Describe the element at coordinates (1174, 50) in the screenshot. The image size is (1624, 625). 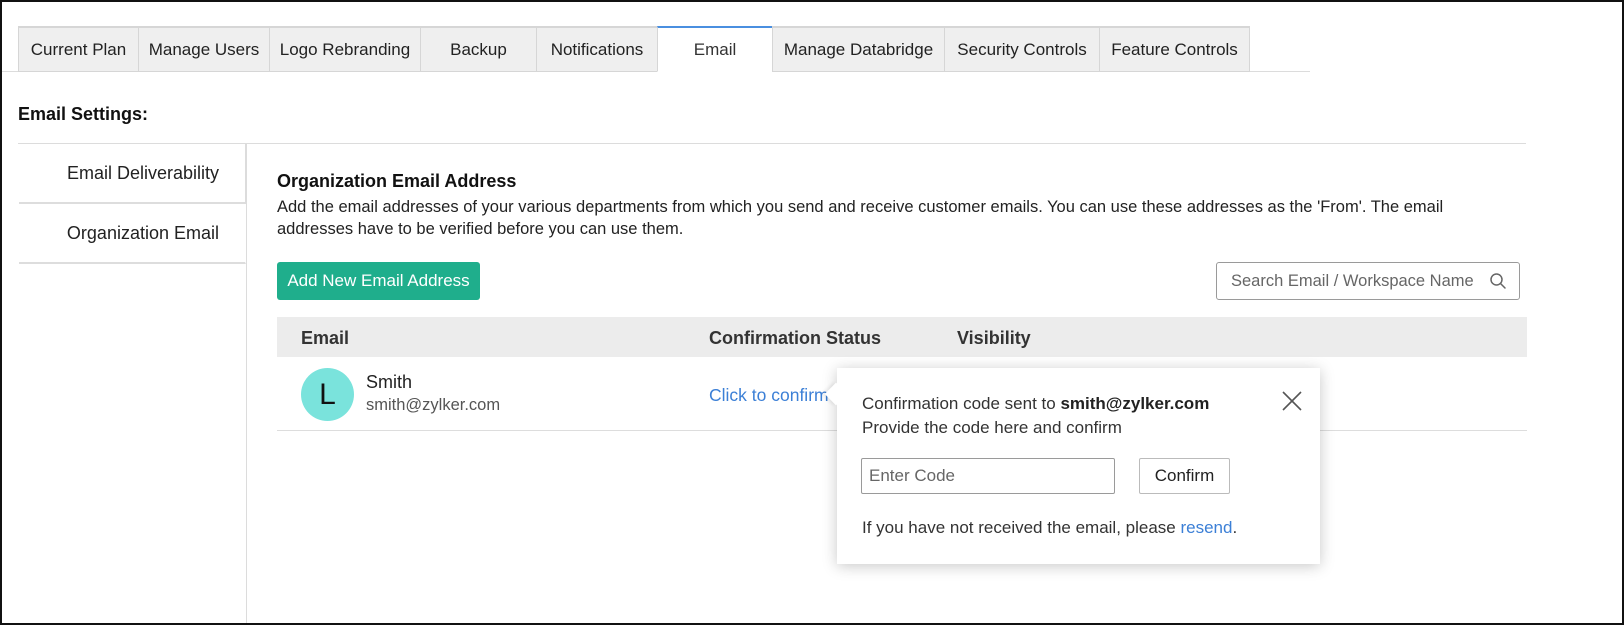
I see `tab-feature-controls: Feature Controls` at that location.